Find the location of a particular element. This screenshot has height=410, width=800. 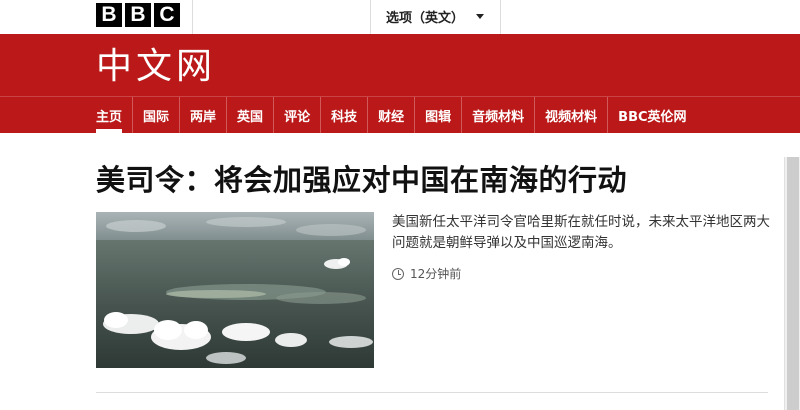

logo-letter-b1: B is located at coordinates (109, 15).